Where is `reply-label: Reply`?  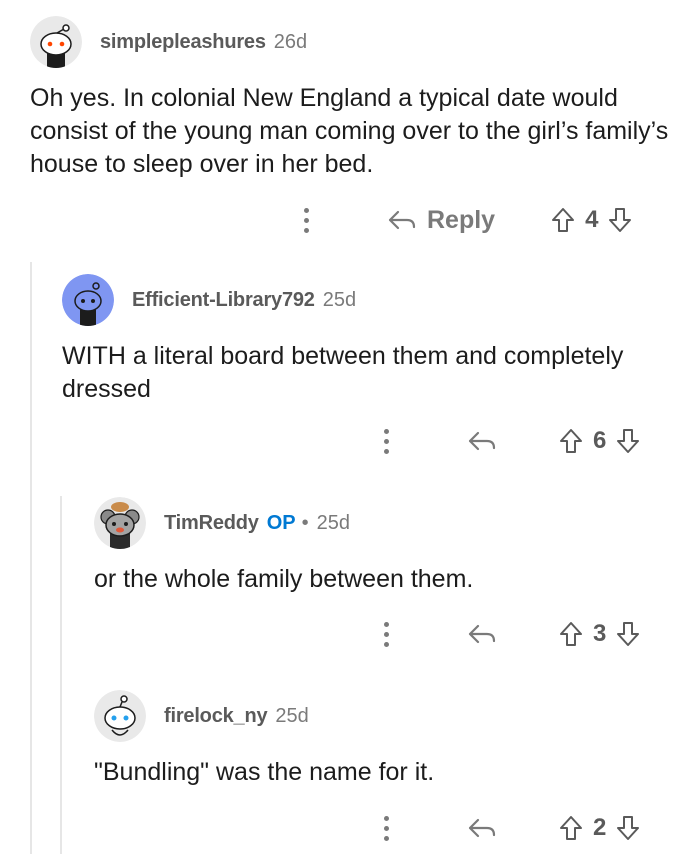
reply-label: Reply is located at coordinates (461, 219).